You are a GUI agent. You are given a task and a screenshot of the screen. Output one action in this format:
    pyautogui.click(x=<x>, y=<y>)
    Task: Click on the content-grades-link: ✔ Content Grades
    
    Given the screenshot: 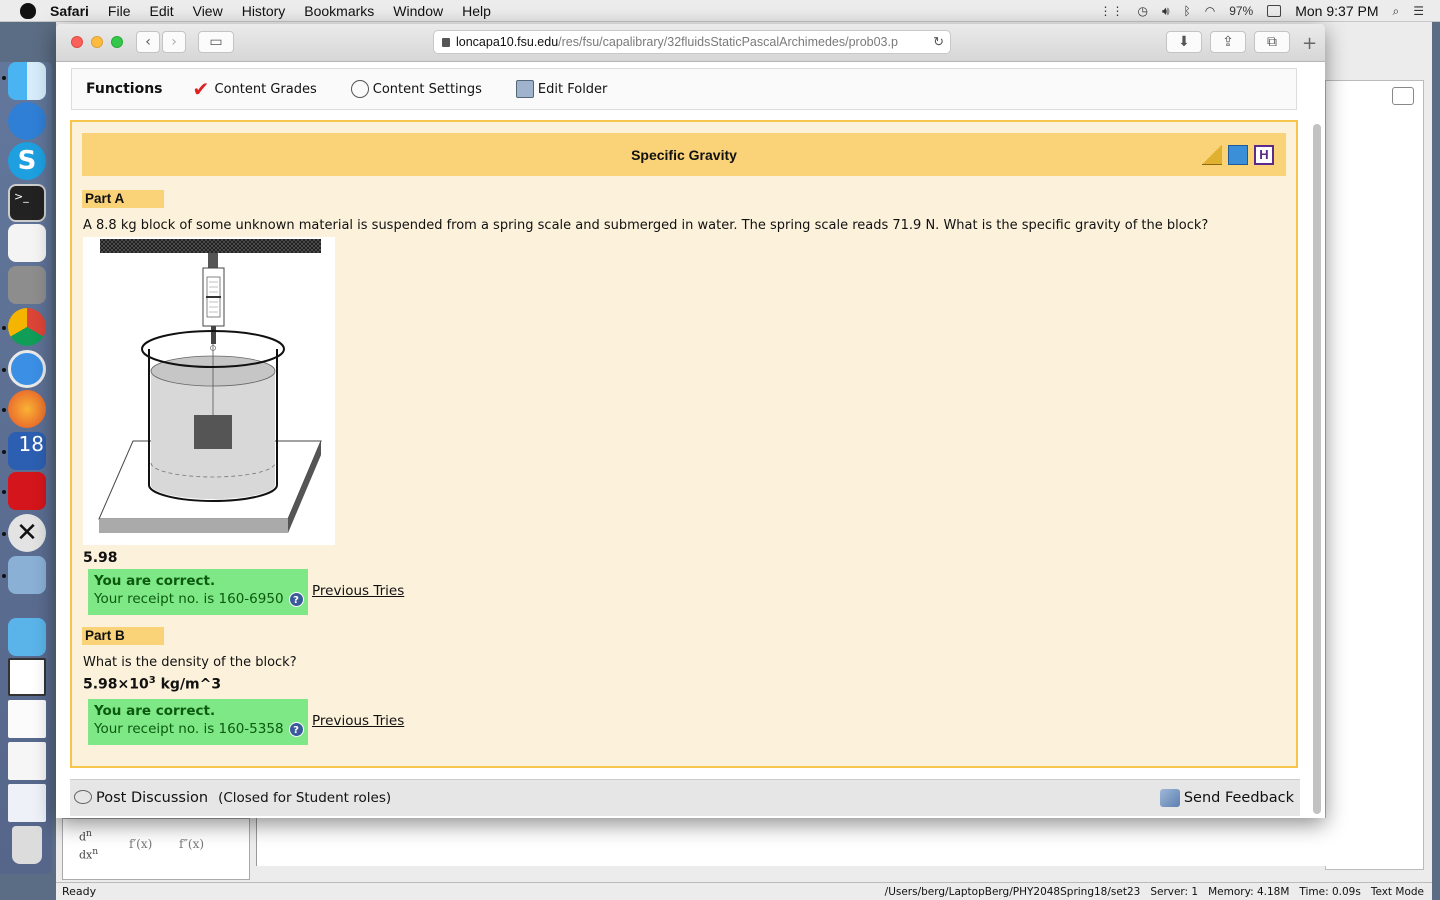 What is the action you would take?
    pyautogui.click(x=254, y=89)
    